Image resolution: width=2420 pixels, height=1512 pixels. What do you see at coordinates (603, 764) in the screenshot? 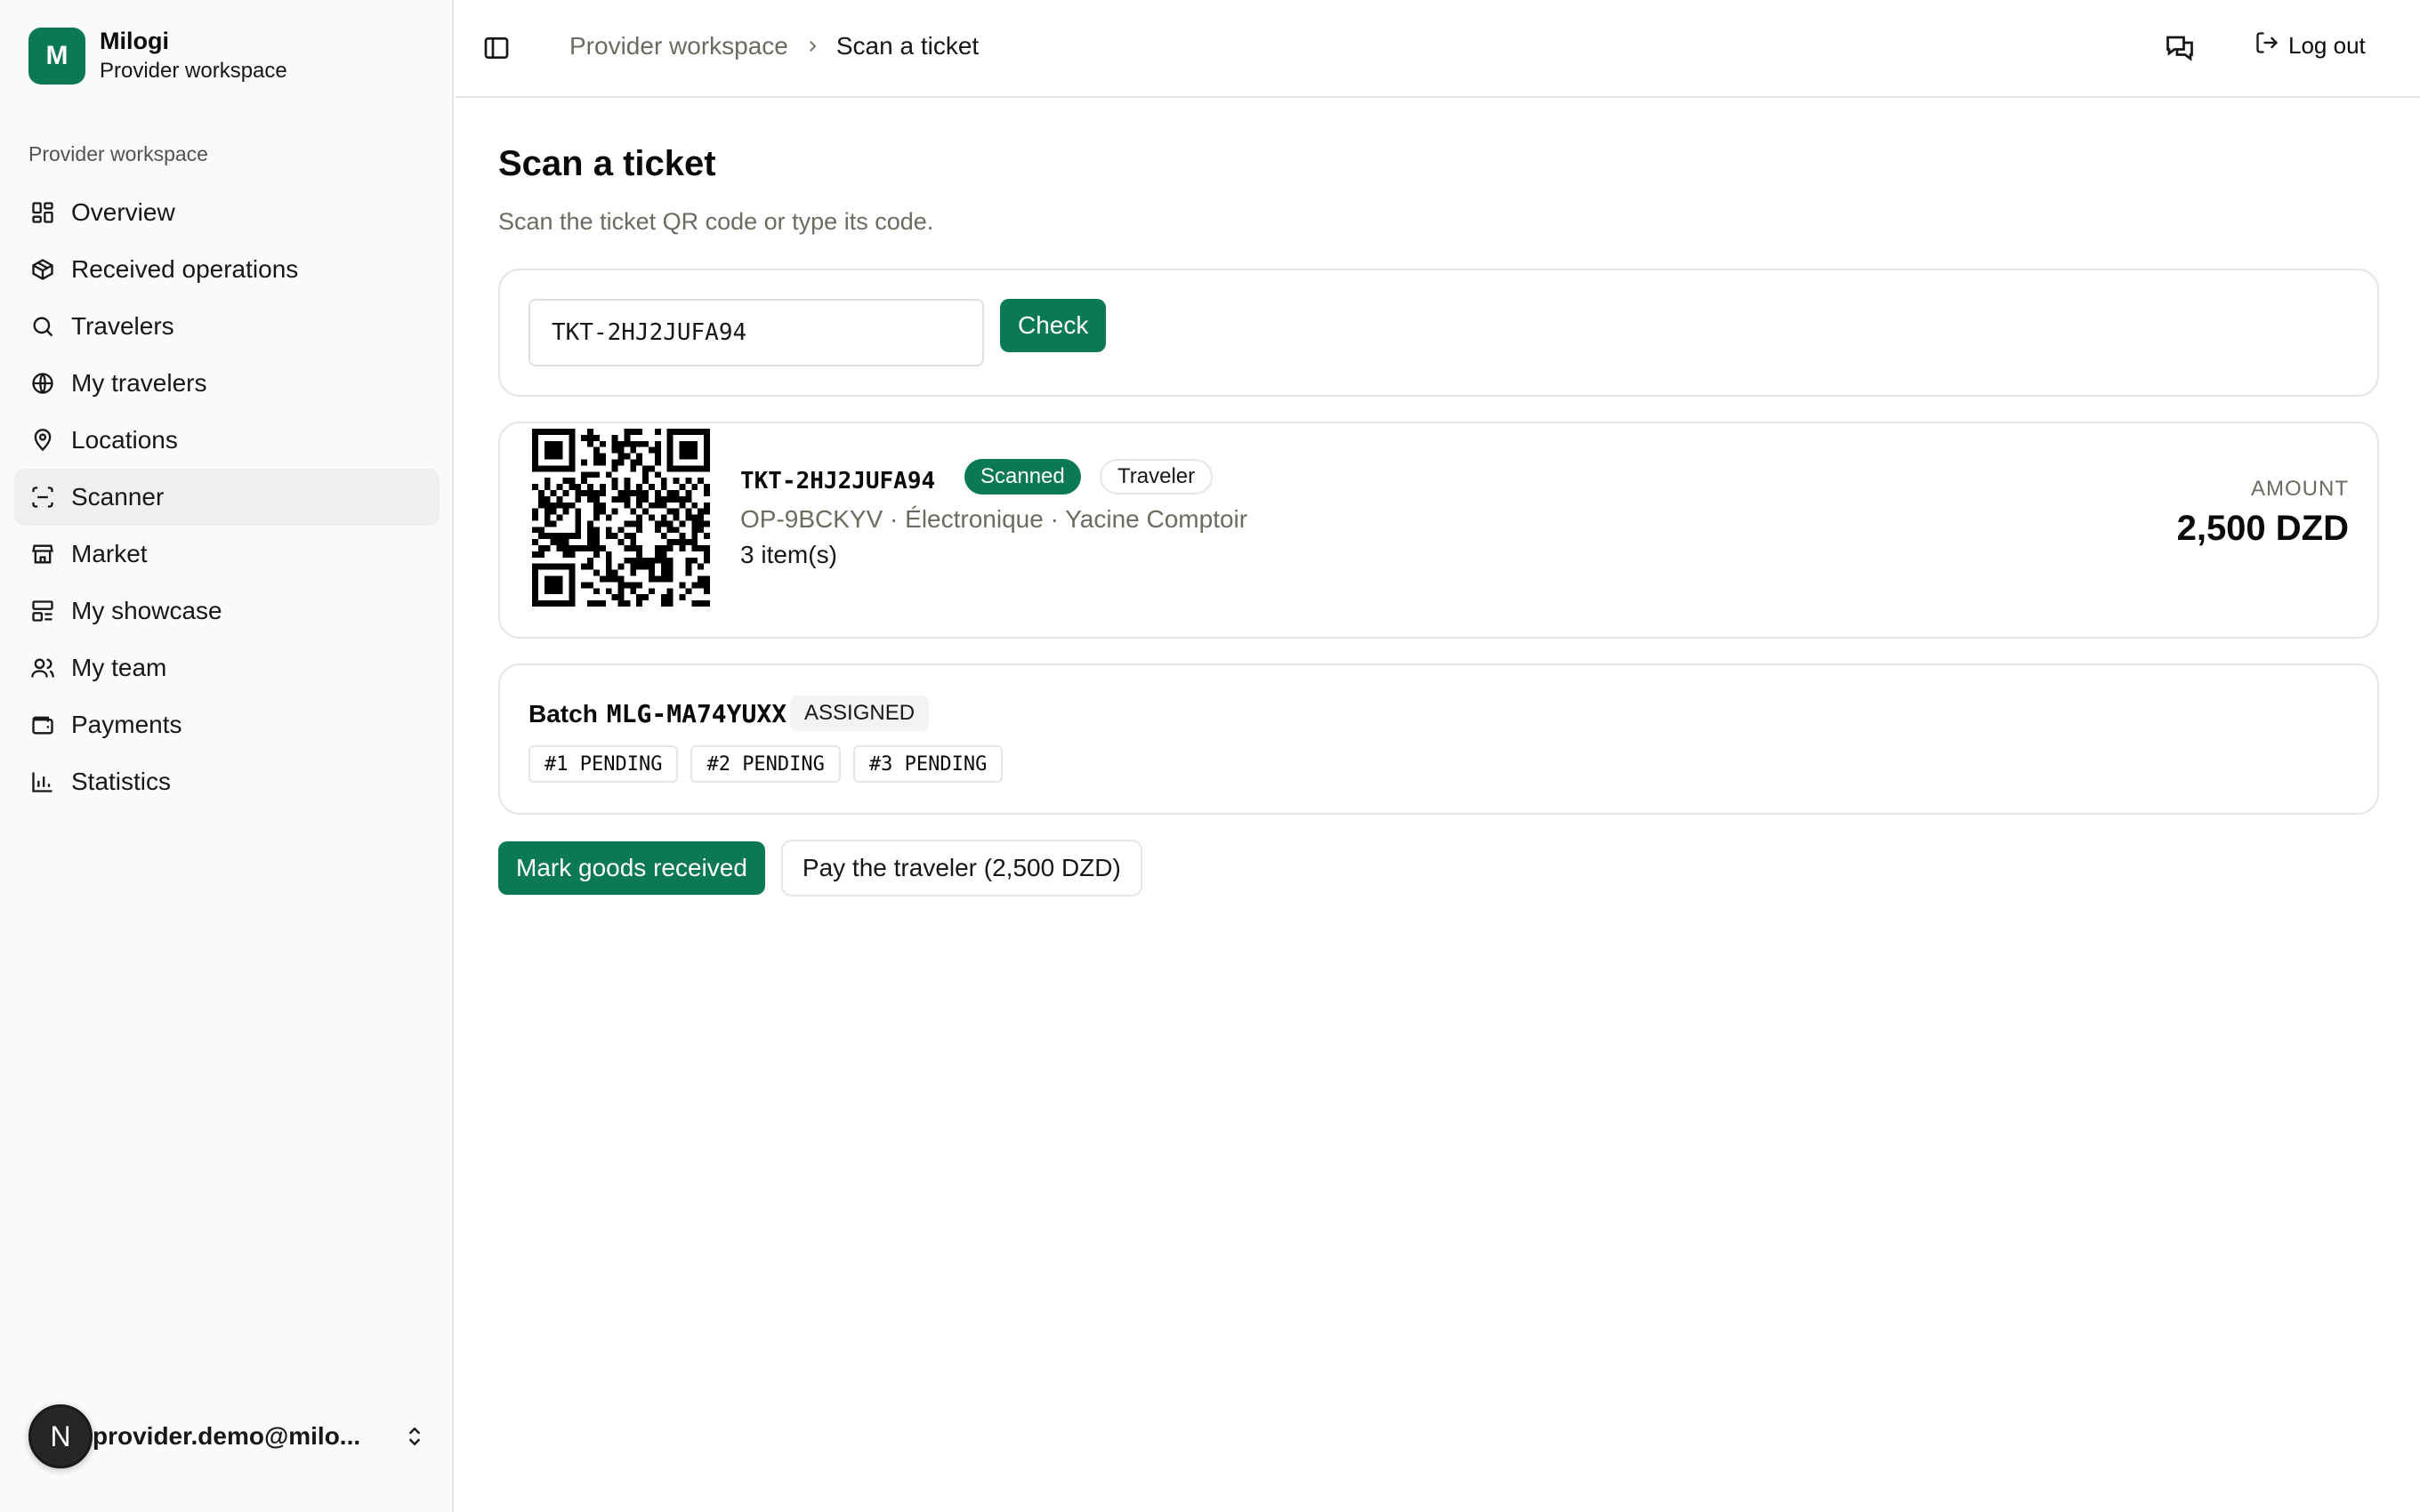
I see `piece-badge: #1 PENDING` at bounding box center [603, 764].